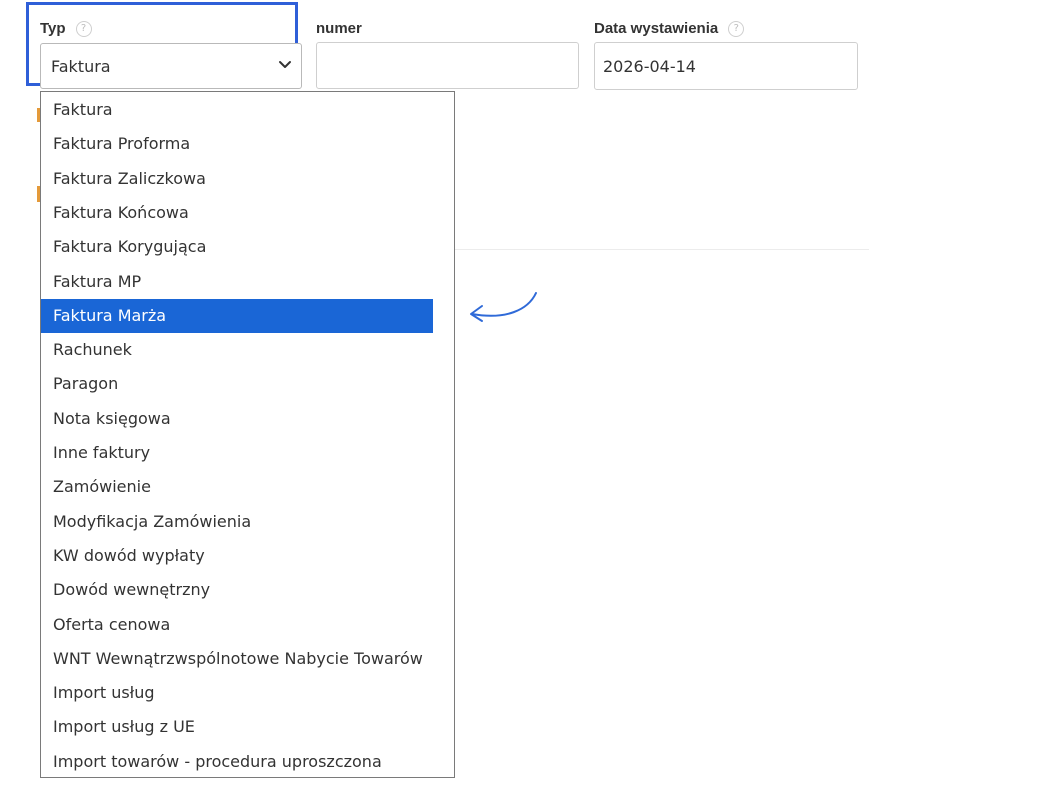  What do you see at coordinates (237, 213) in the screenshot?
I see `dropdown-option: Faktura Końcowa` at bounding box center [237, 213].